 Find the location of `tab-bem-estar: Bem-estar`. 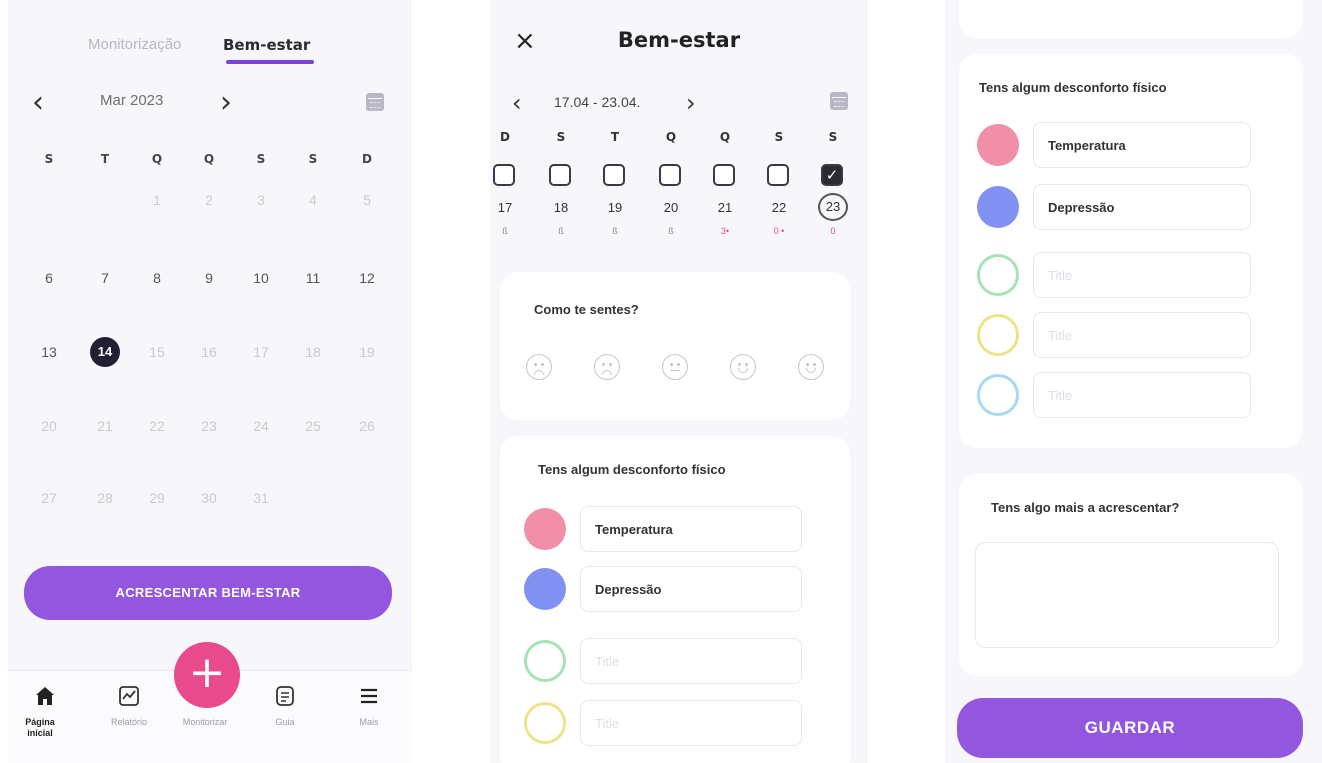

tab-bem-estar: Bem-estar is located at coordinates (266, 45).